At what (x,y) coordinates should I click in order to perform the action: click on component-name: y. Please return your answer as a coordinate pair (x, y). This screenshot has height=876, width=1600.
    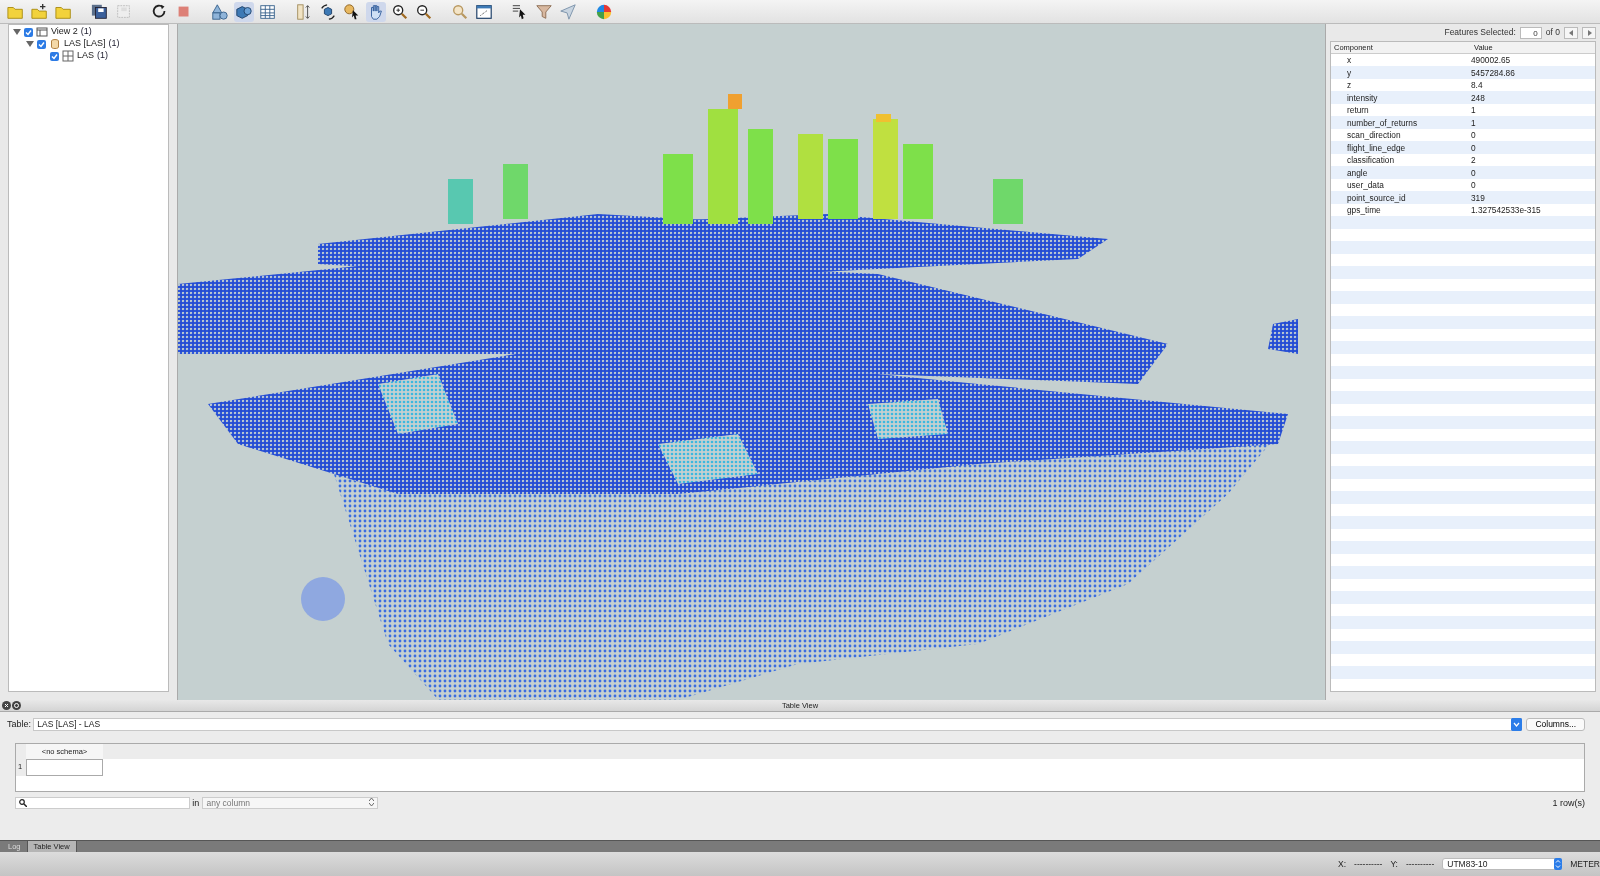
    Looking at the image, I should click on (1349, 72).